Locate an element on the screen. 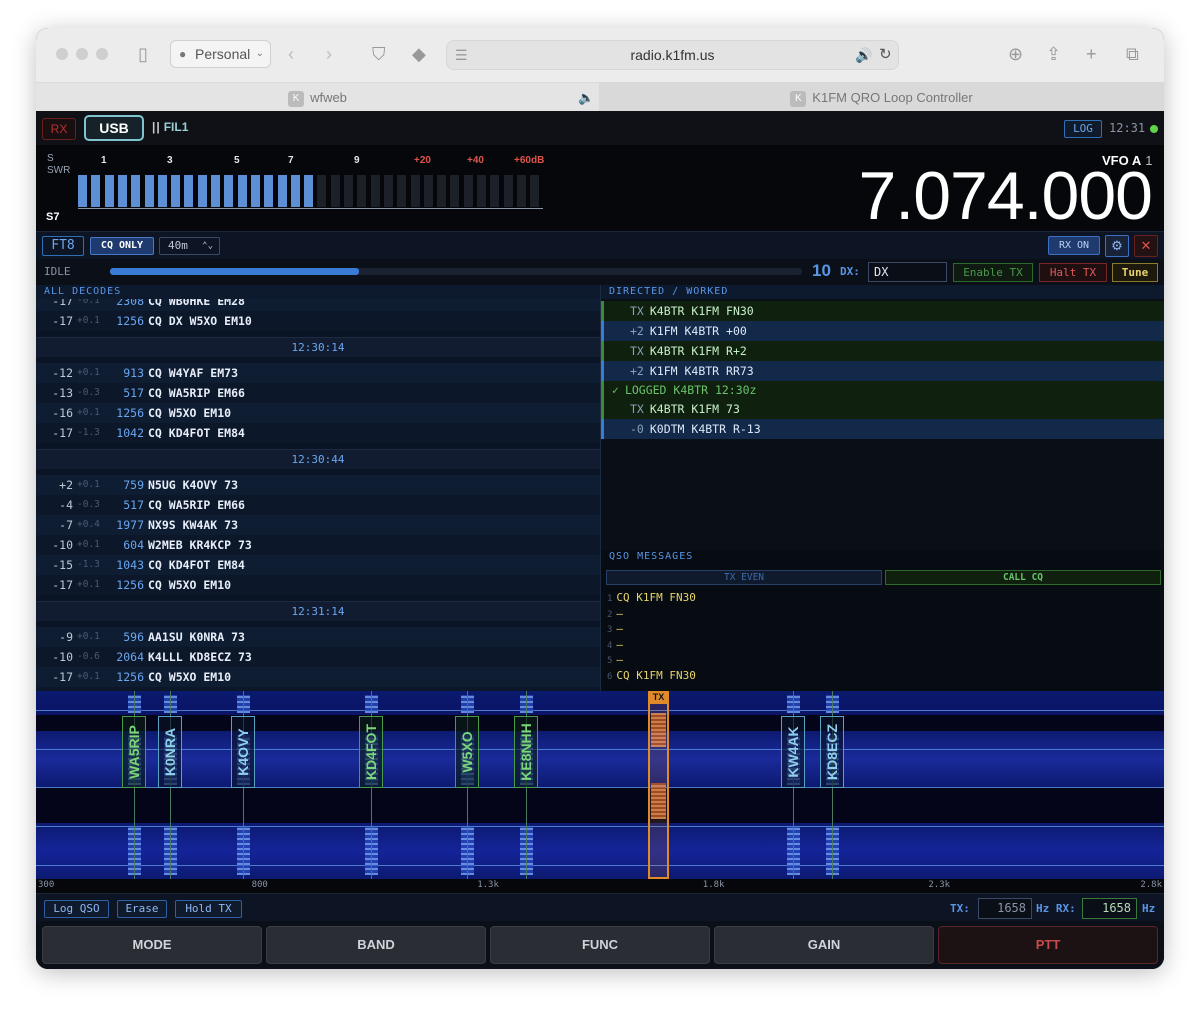  qso-message-row: 3— is located at coordinates (882, 628).